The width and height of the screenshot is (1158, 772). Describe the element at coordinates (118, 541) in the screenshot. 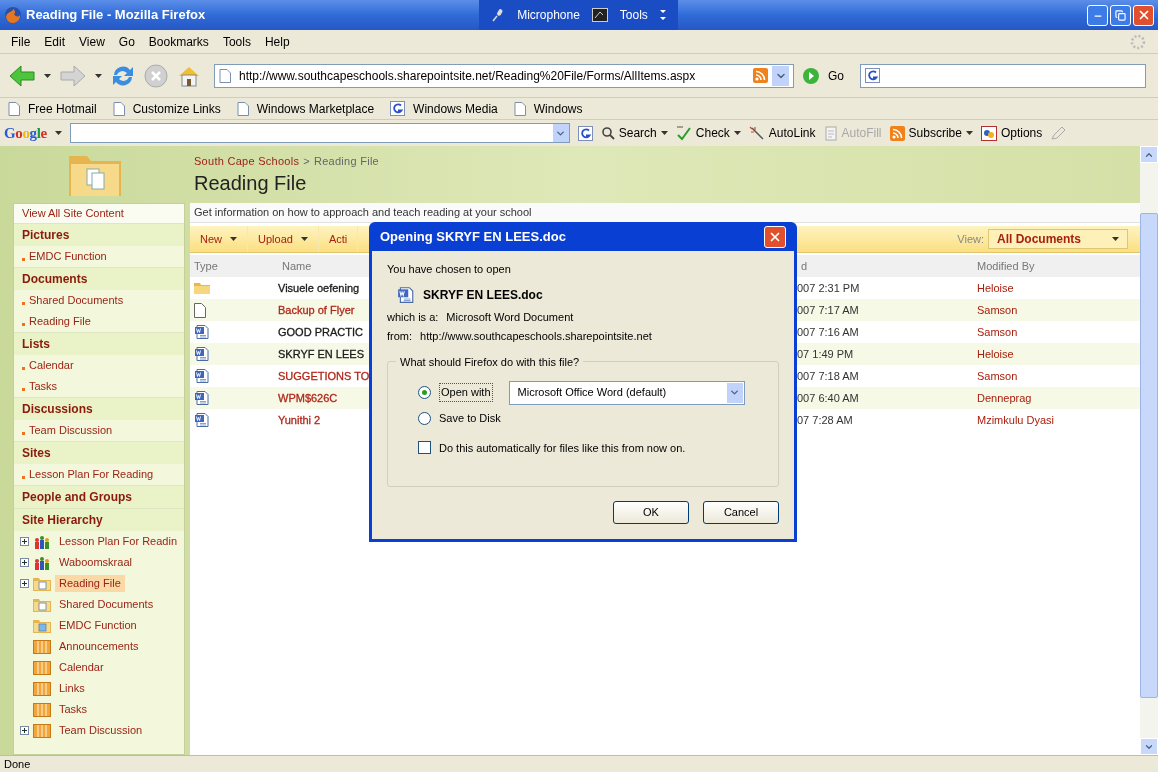

I see `tree-item: Lesson Plan For Readin` at that location.